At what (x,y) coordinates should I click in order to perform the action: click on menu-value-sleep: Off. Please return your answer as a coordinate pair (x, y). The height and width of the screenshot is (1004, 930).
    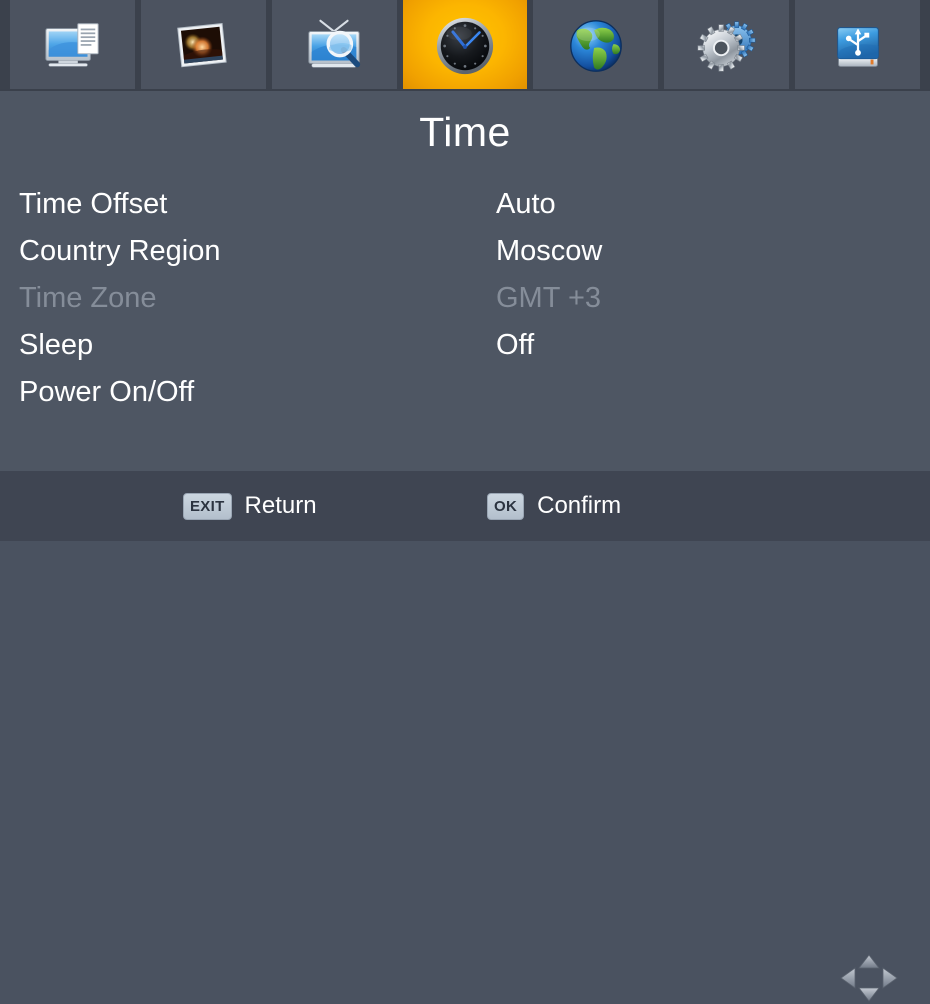
    Looking at the image, I should click on (515, 345).